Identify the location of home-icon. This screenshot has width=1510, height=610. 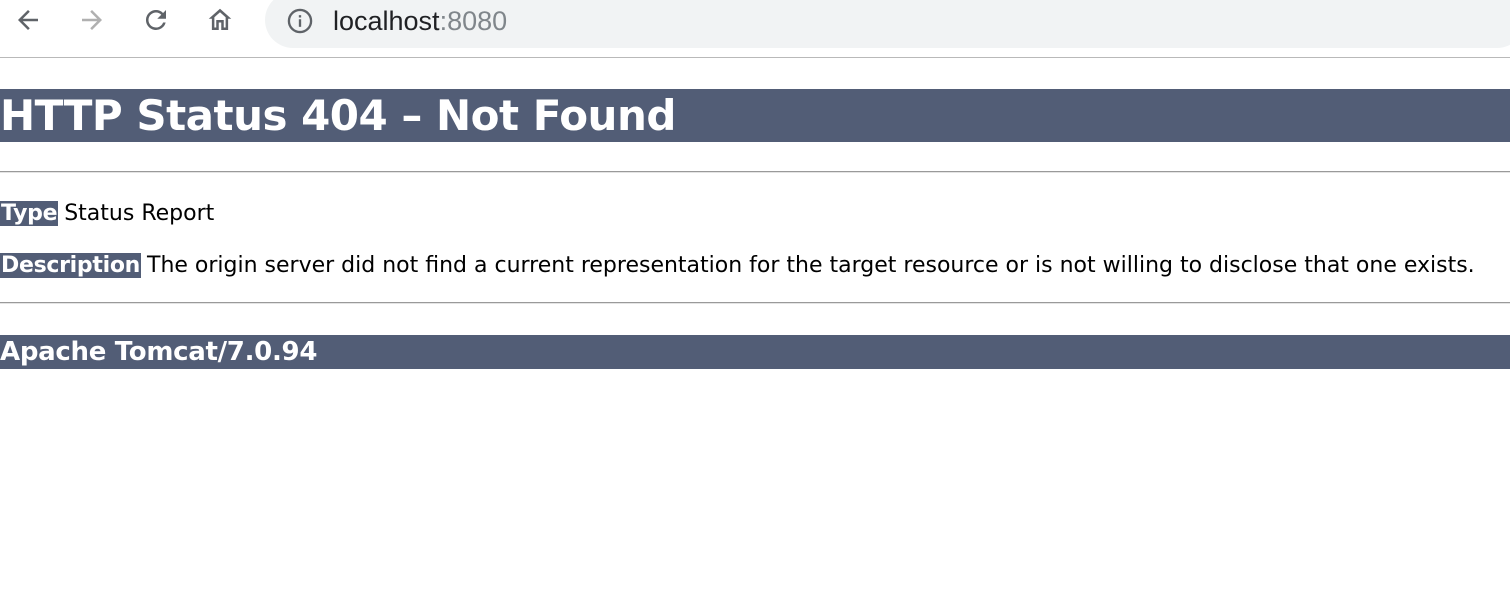
(220, 20).